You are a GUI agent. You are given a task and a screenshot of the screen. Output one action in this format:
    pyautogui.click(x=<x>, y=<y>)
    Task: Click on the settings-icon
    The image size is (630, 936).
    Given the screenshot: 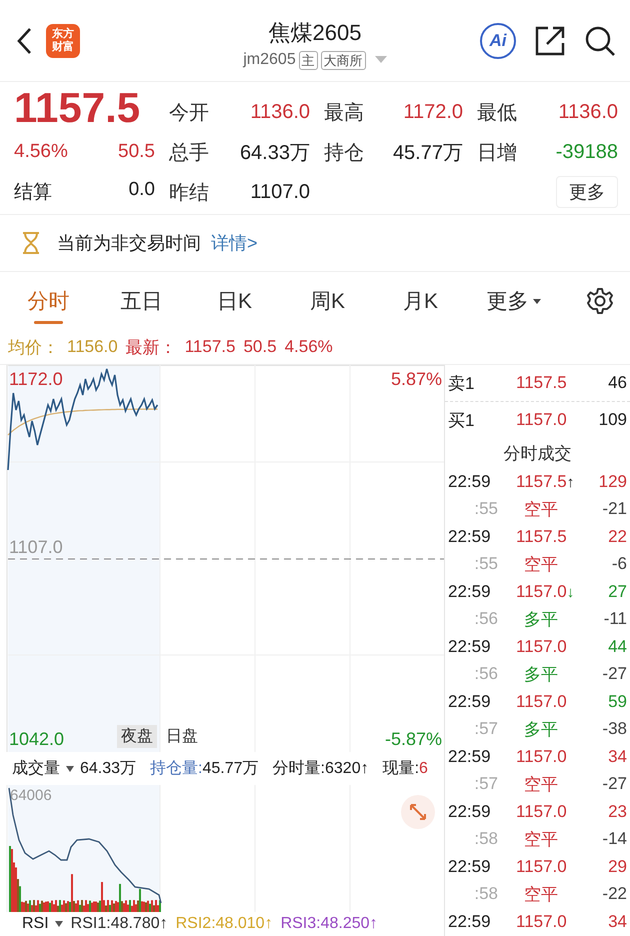 What is the action you would take?
    pyautogui.click(x=600, y=301)
    